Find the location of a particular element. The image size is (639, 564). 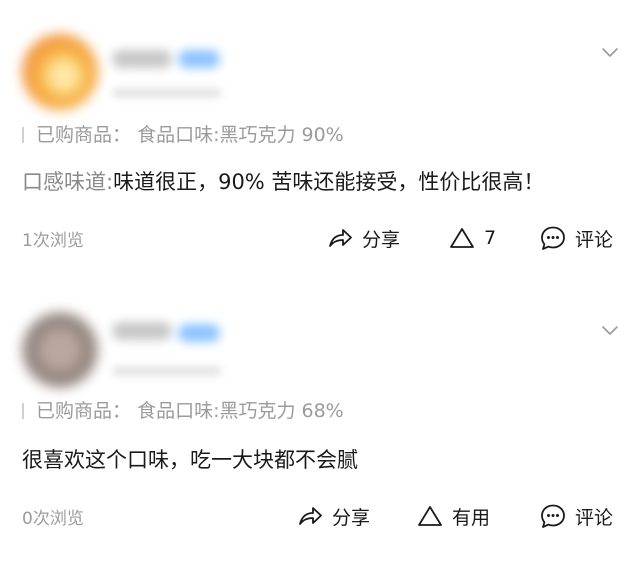

useful-label: 有用 is located at coordinates (471, 517).